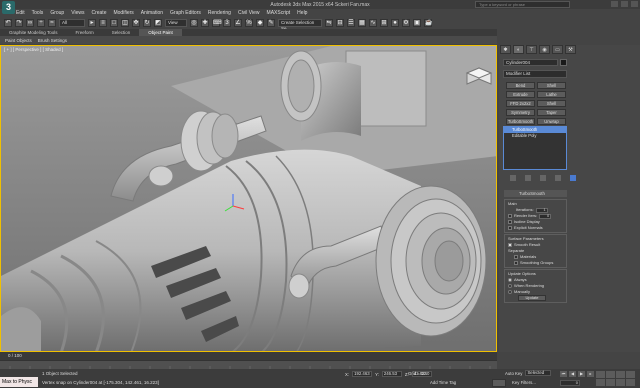 This screenshot has width=640, height=388. What do you see at coordinates (19, 382) in the screenshot?
I see `maxscript-listener: Max to Physc` at bounding box center [19, 382].